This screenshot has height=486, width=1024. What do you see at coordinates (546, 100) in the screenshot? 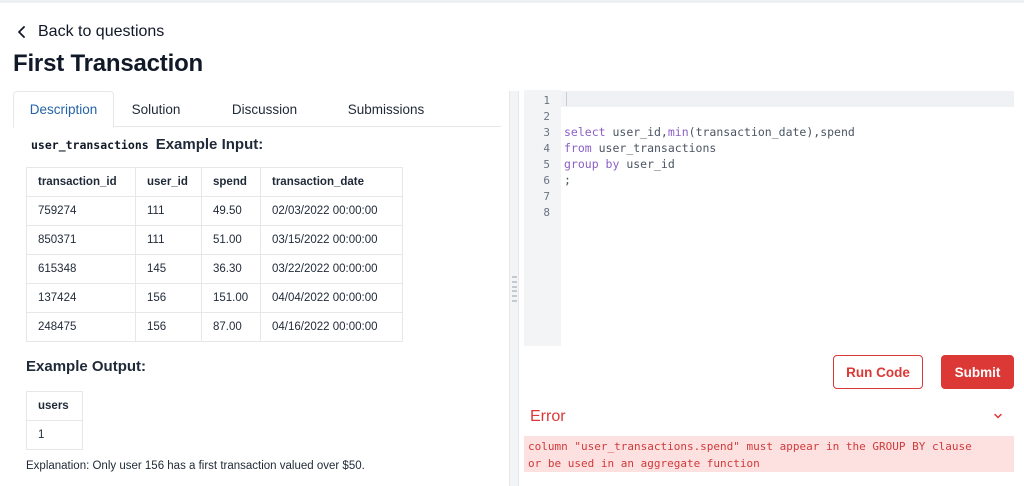
I see `line-number: 1` at bounding box center [546, 100].